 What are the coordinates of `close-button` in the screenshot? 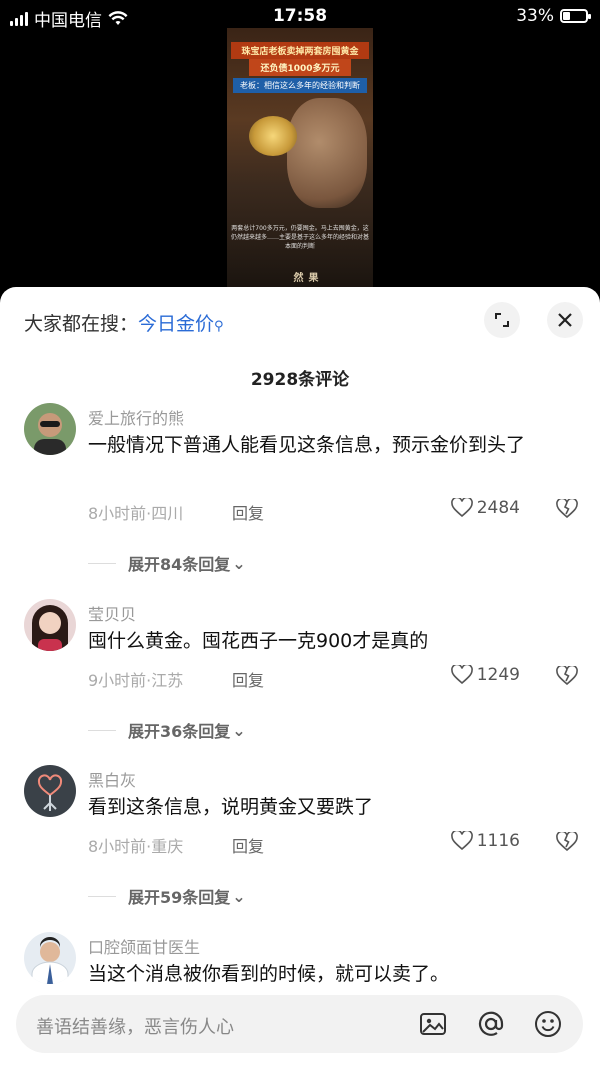 It's located at (565, 320).